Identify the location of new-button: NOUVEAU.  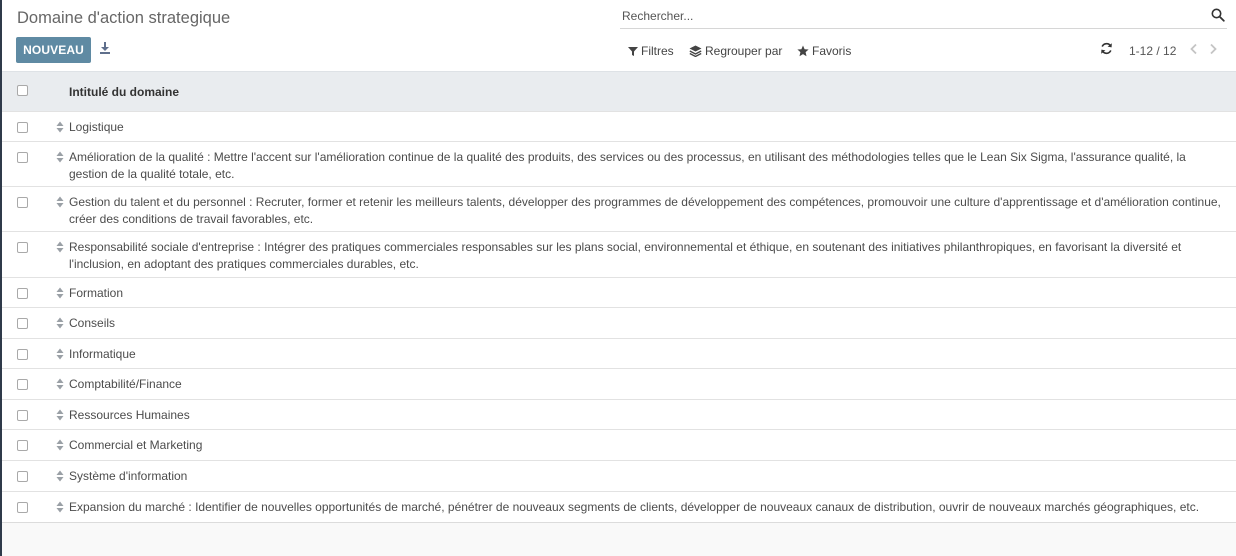
(53, 50).